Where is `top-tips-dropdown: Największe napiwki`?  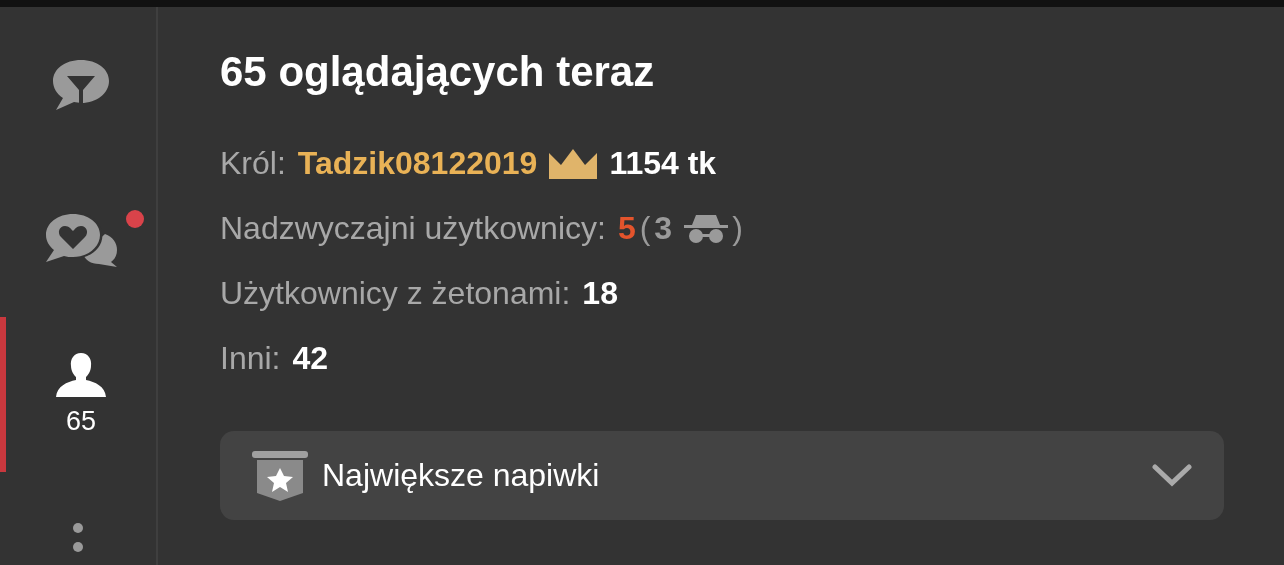 top-tips-dropdown: Największe napiwki is located at coordinates (722, 476).